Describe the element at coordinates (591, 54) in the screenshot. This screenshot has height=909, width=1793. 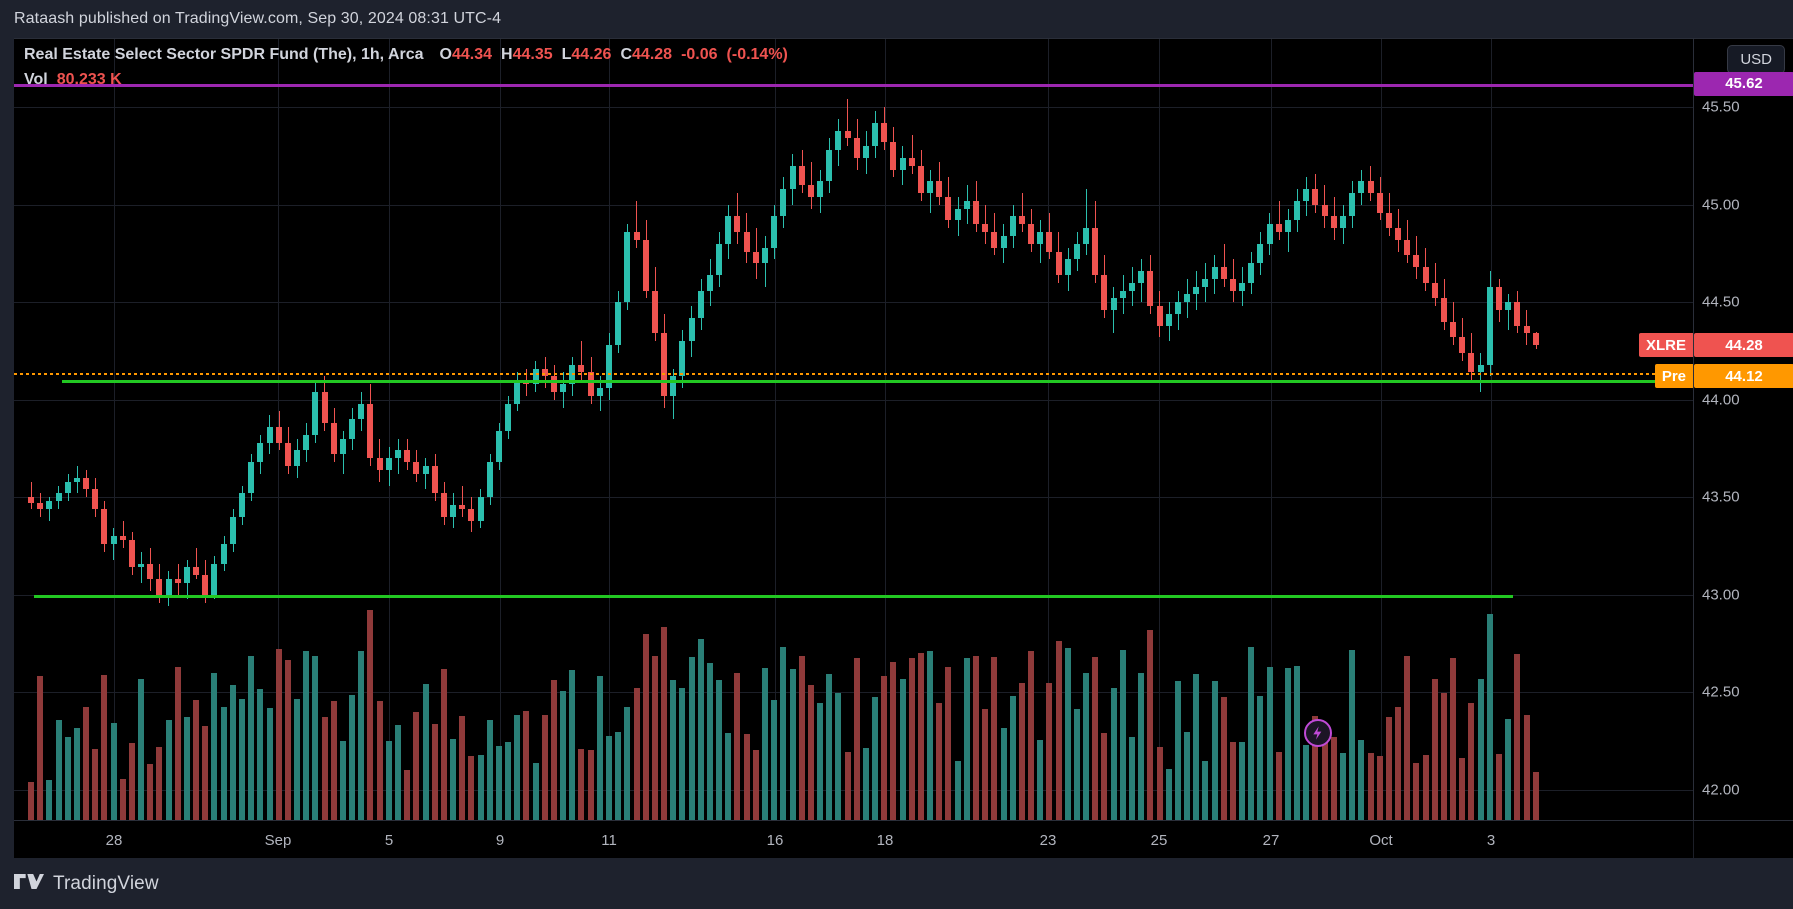
I see `low-value: 44.26` at that location.